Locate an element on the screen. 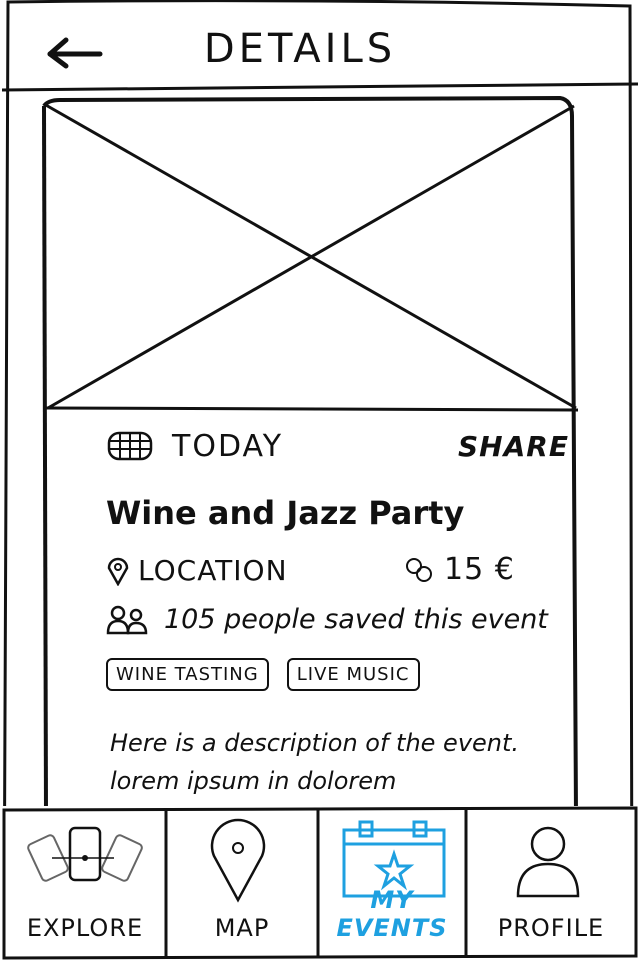 The height and width of the screenshot is (960, 640). ticket-icon is located at coordinates (419, 569).